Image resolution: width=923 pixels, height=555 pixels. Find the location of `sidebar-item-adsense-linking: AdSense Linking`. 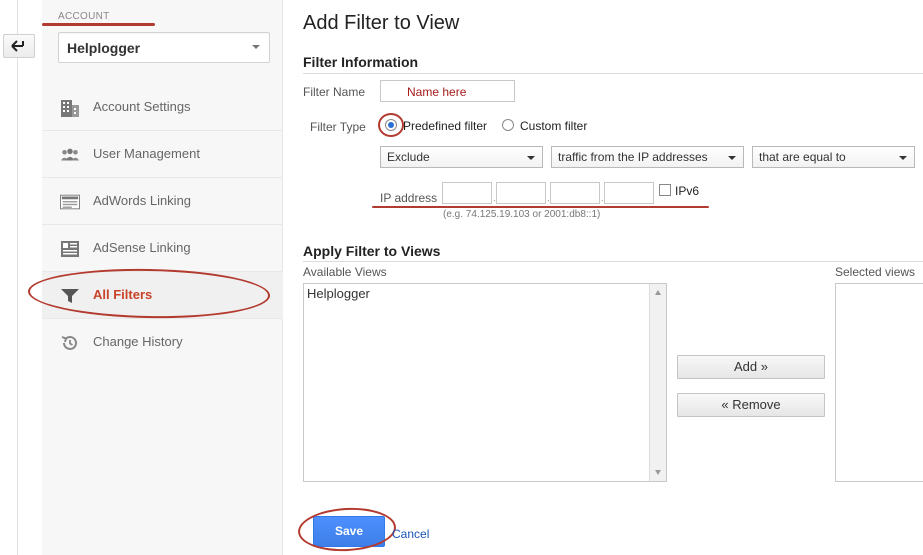

sidebar-item-adsense-linking: AdSense Linking is located at coordinates (162, 248).